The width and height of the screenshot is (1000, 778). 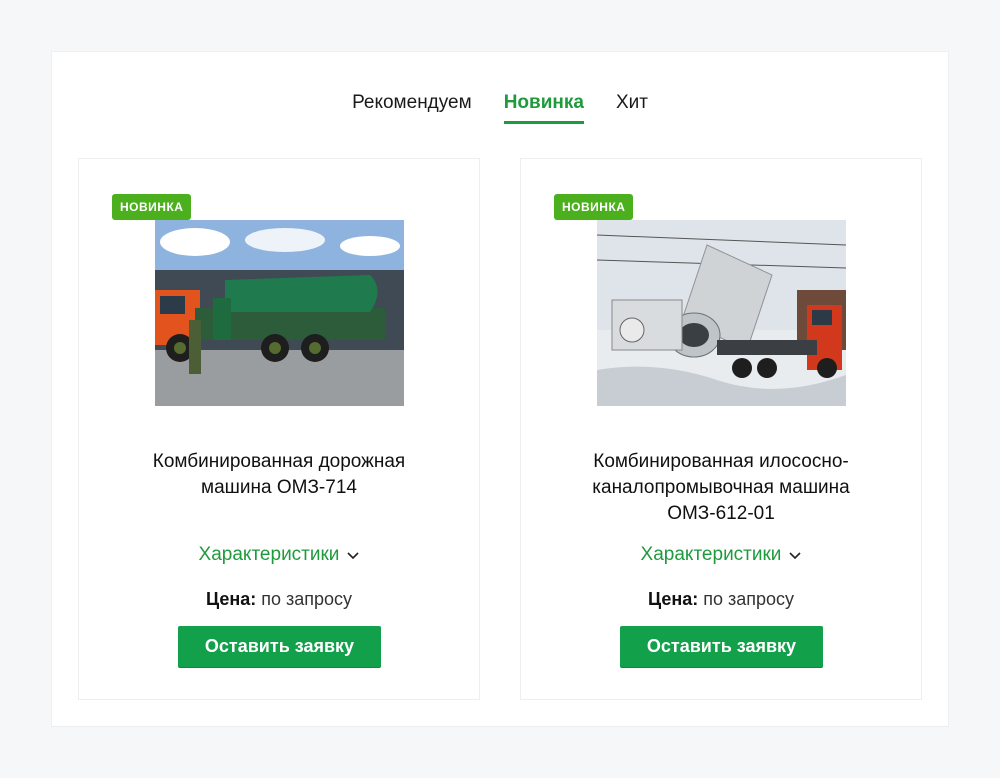 I want to click on product-title: Комбинированная дорожная машина ОМЗ-714, so click(x=279, y=475).